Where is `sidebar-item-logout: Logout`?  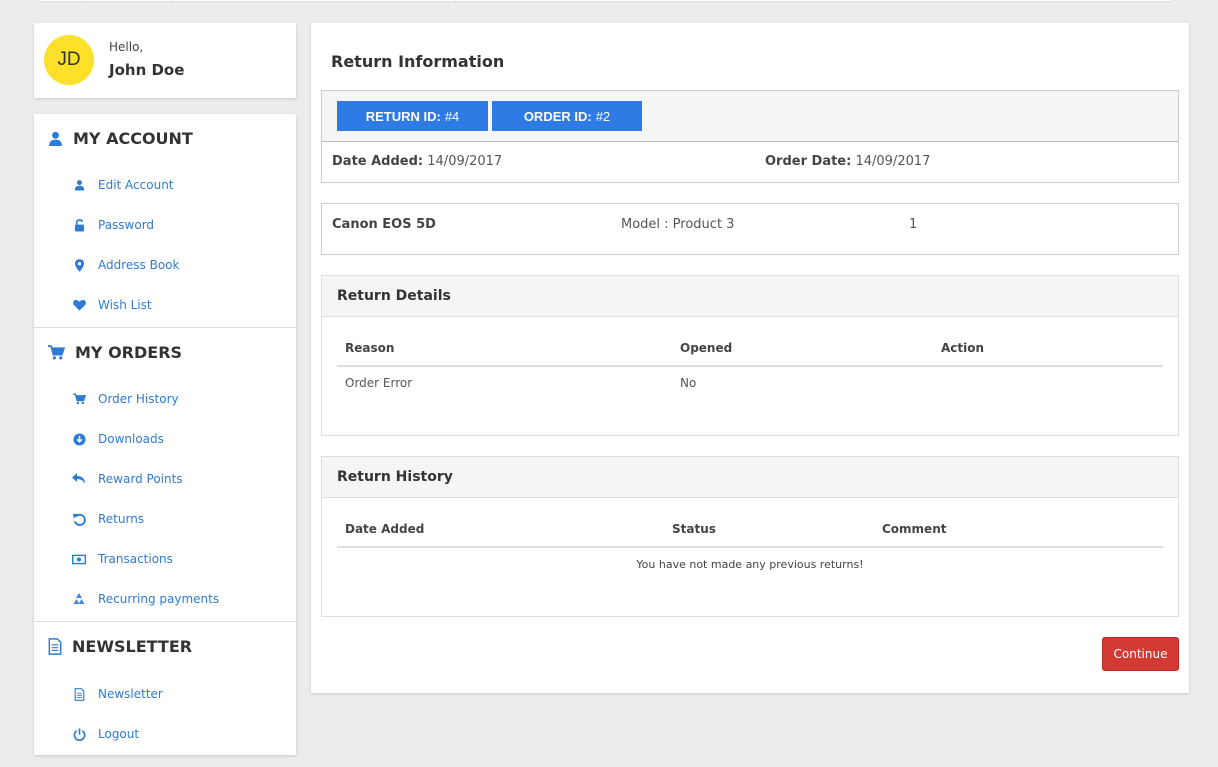
sidebar-item-logout: Logout is located at coordinates (105, 734).